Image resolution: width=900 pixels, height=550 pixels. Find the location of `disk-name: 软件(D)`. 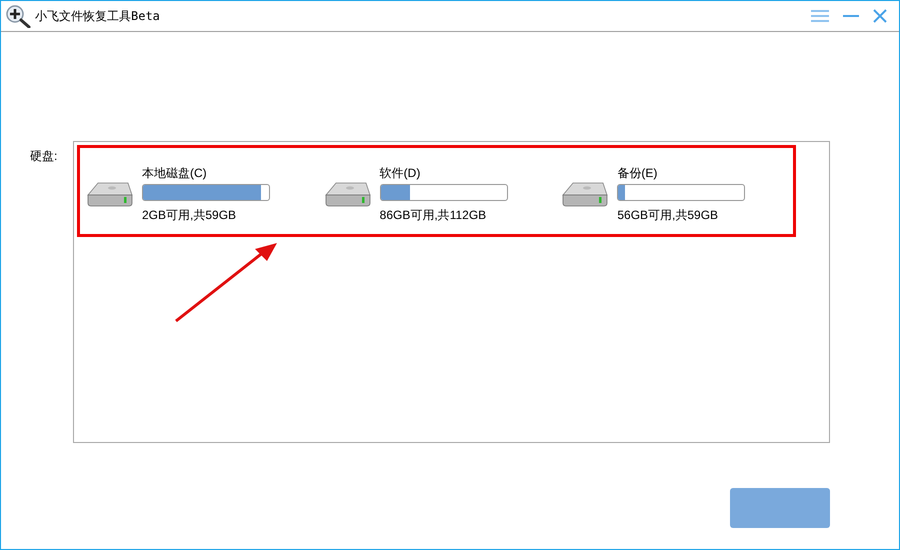

disk-name: 软件(D) is located at coordinates (401, 173).